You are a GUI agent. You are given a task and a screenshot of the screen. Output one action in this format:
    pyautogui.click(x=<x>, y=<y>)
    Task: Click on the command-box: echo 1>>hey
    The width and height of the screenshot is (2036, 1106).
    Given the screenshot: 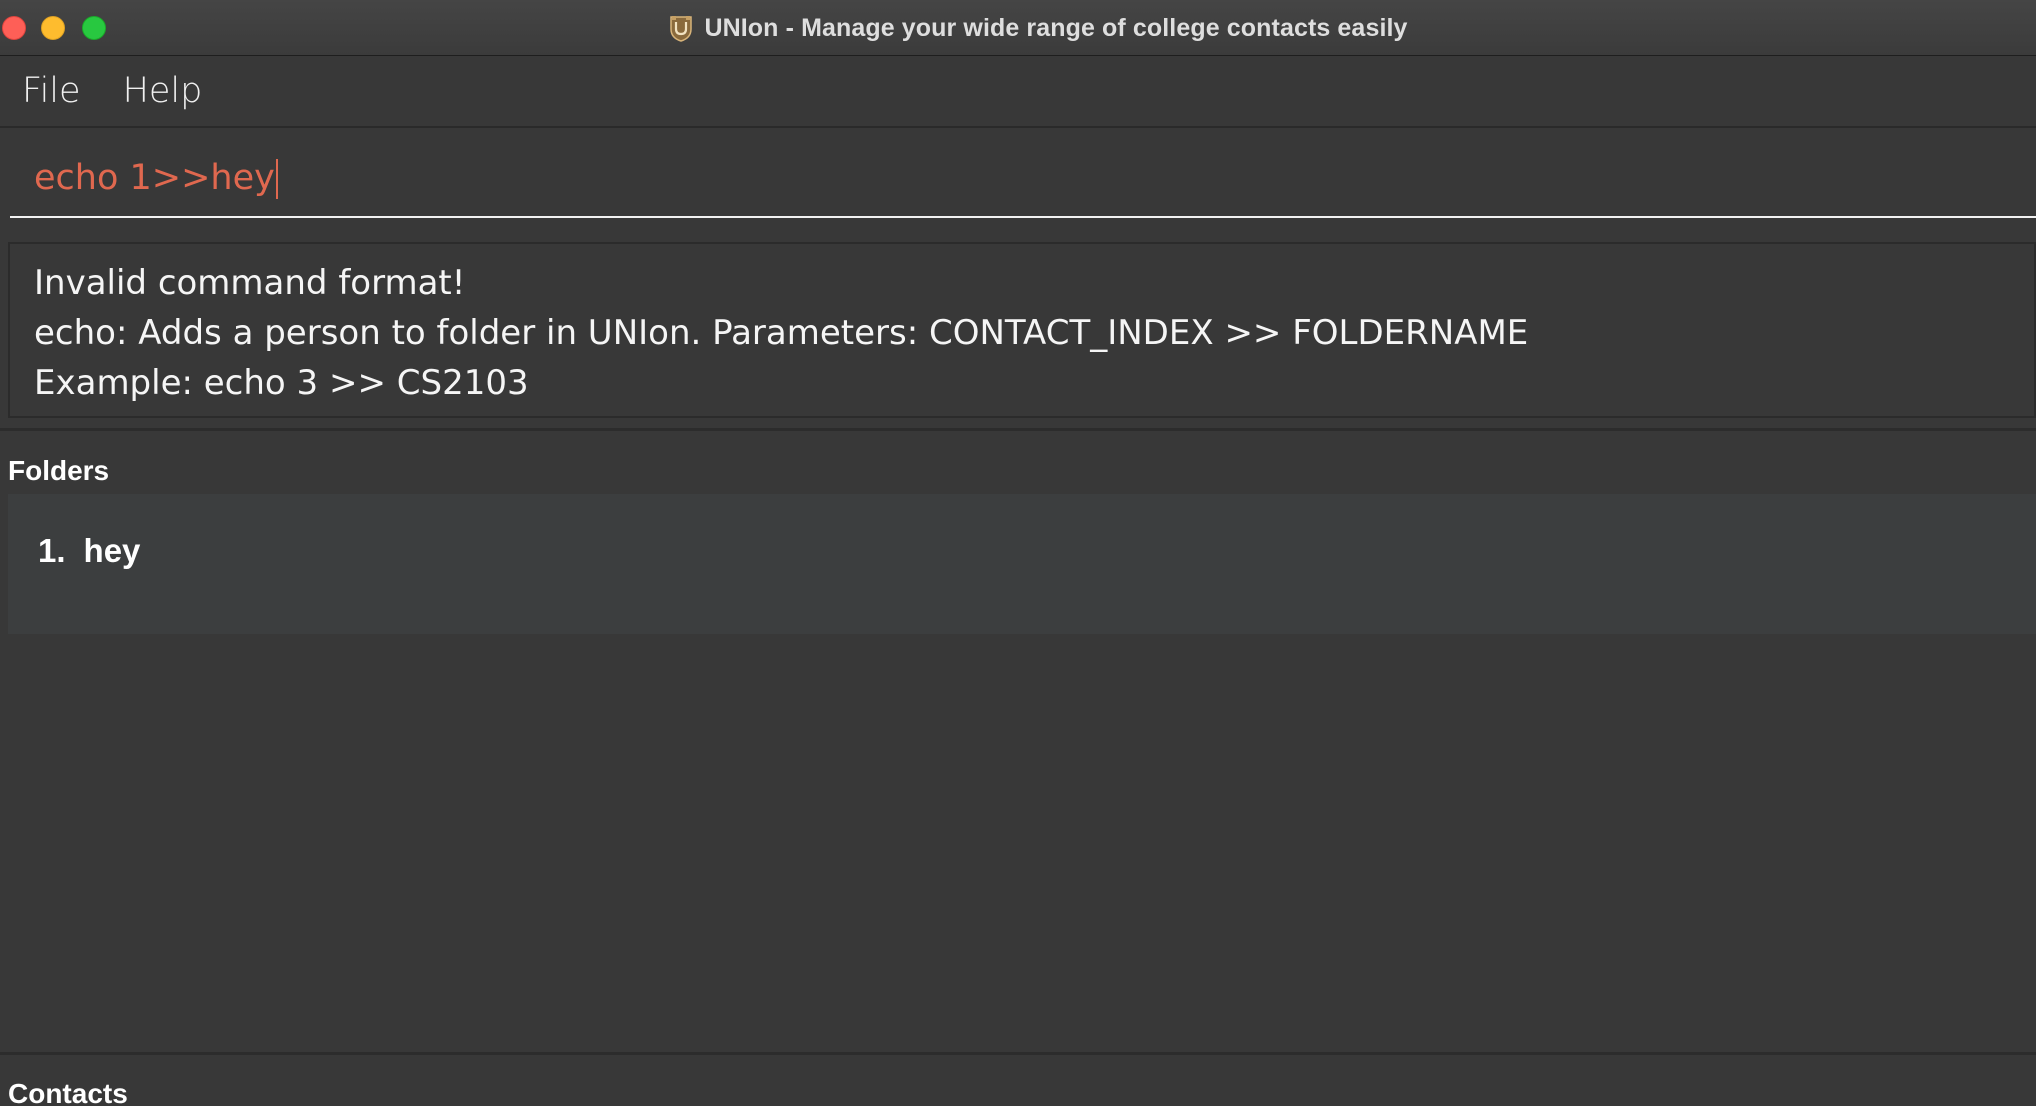 What is the action you would take?
    pyautogui.click(x=1023, y=179)
    